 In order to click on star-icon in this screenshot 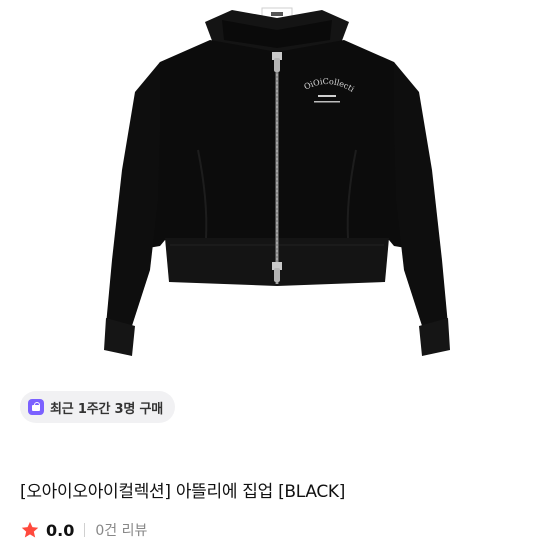, I will do `click(30, 529)`.